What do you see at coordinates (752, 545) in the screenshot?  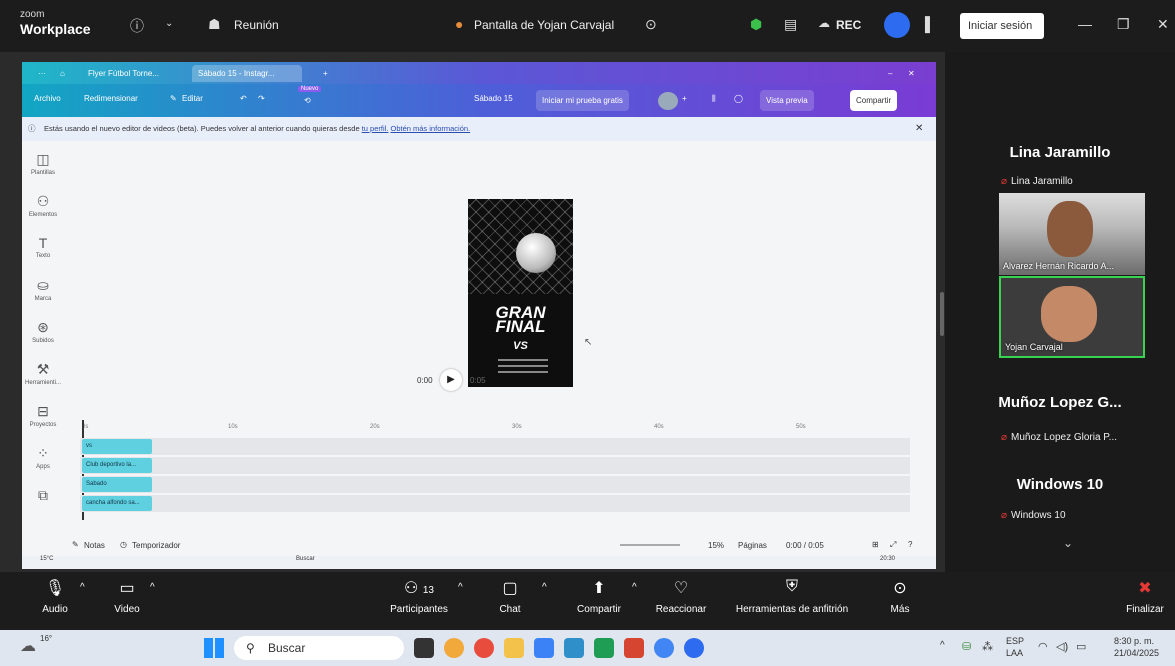 I see `pages-button: Páginas` at bounding box center [752, 545].